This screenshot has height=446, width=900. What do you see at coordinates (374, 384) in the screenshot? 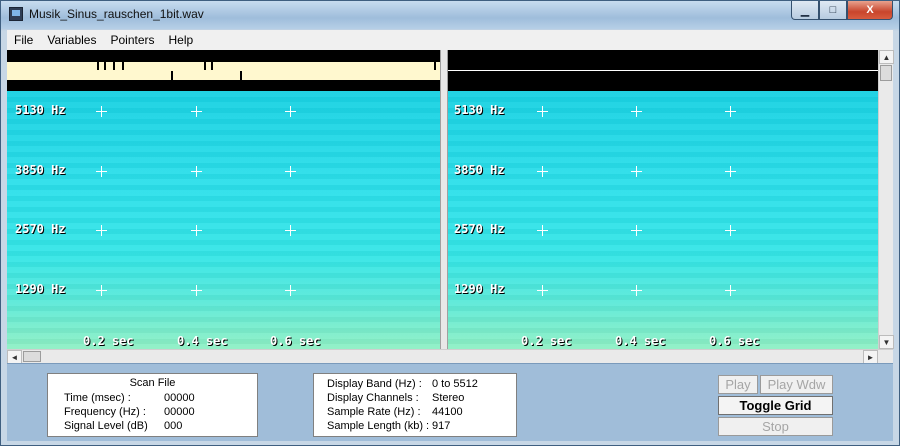
I see `info-label: Display Band (Hz) :` at bounding box center [374, 384].